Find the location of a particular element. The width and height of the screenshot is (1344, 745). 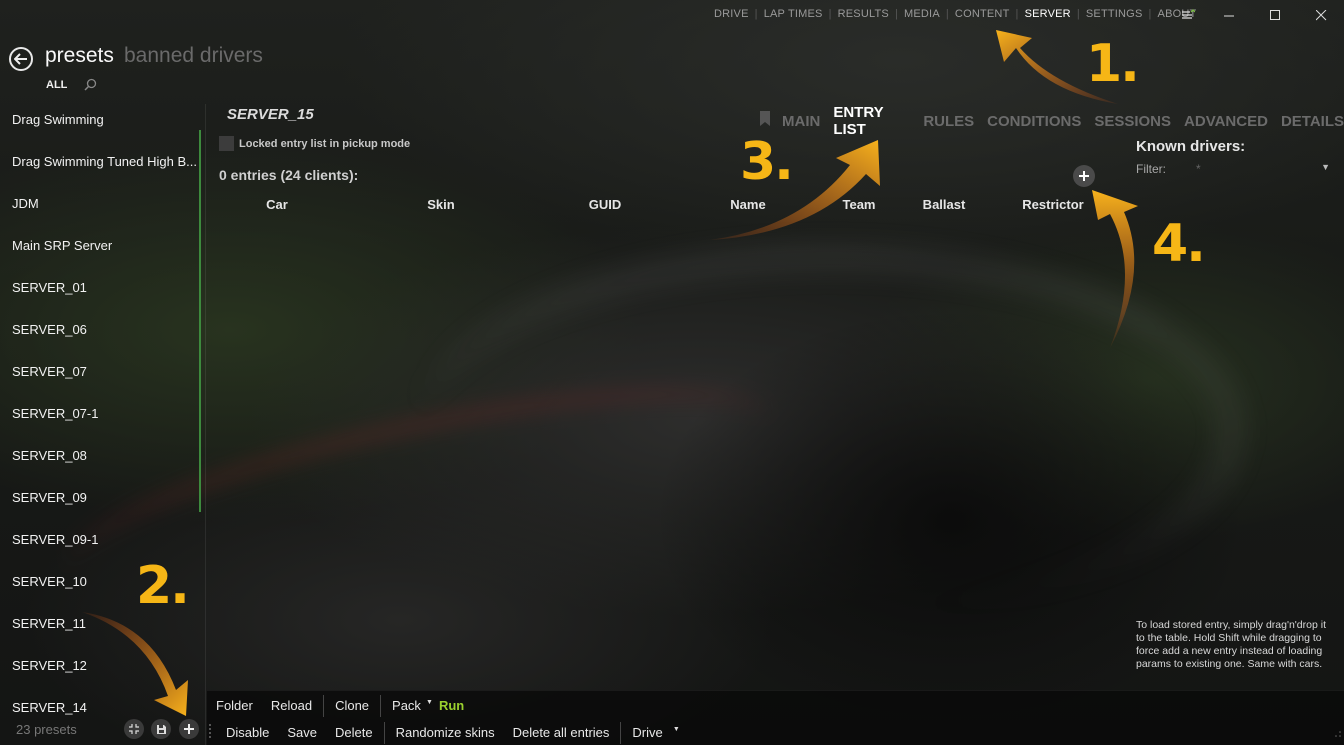

disable-button: Disable is located at coordinates (247, 732).